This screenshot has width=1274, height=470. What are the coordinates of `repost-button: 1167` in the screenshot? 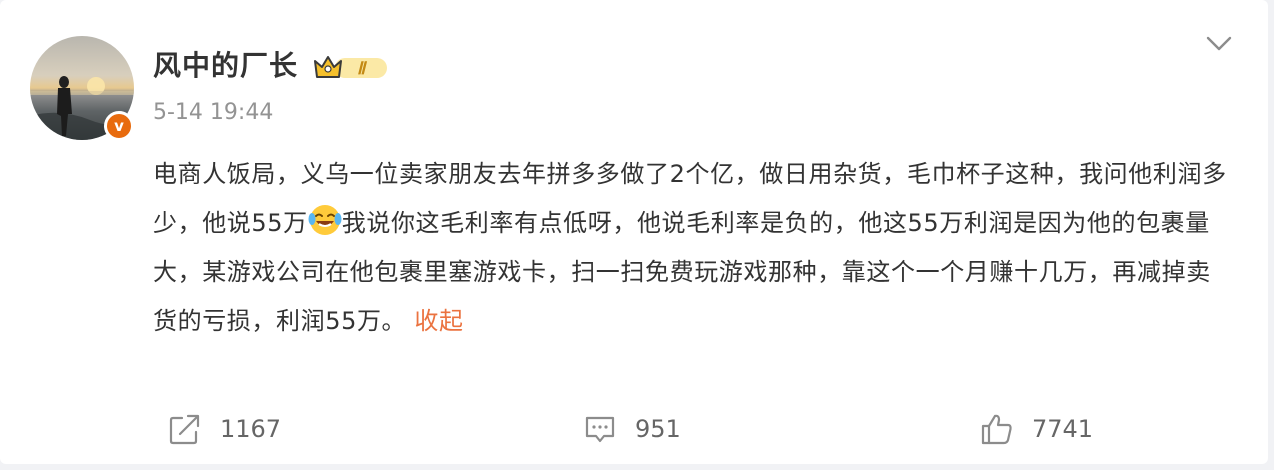 It's located at (224, 429).